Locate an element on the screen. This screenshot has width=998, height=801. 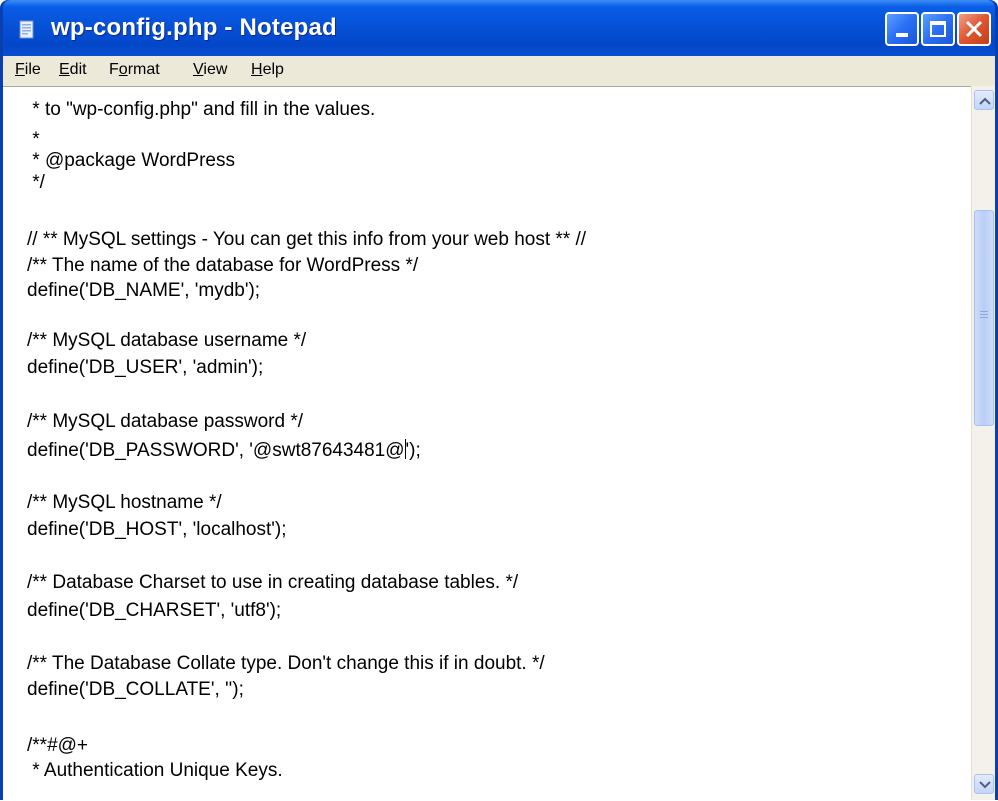
code-line: /** MySQL hostname */ is located at coordinates (124, 502).